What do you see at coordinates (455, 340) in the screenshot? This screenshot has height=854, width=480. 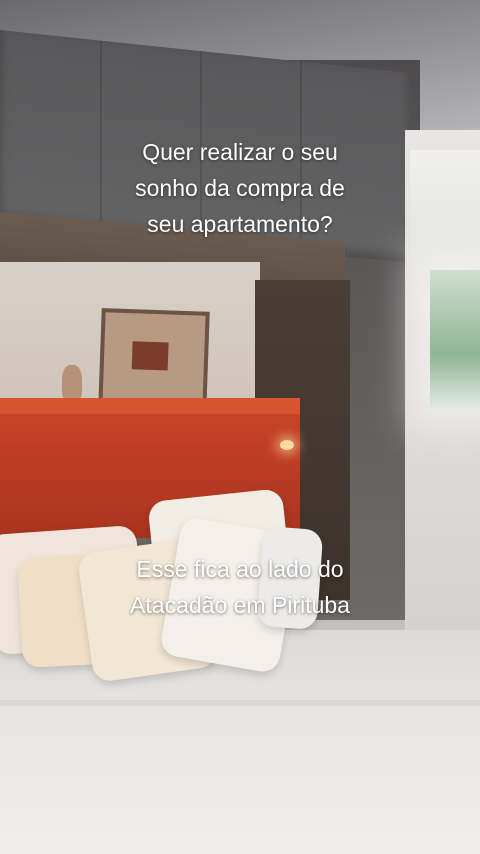 I see `window` at bounding box center [455, 340].